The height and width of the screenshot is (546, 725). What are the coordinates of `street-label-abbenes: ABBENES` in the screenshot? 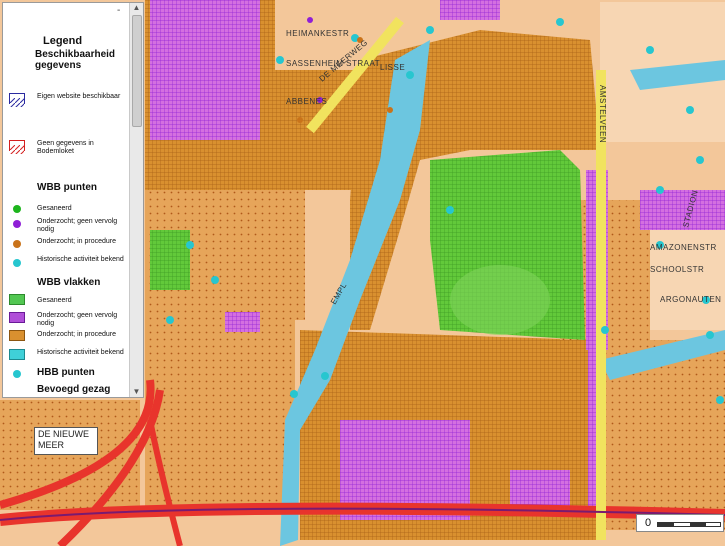 It's located at (306, 101).